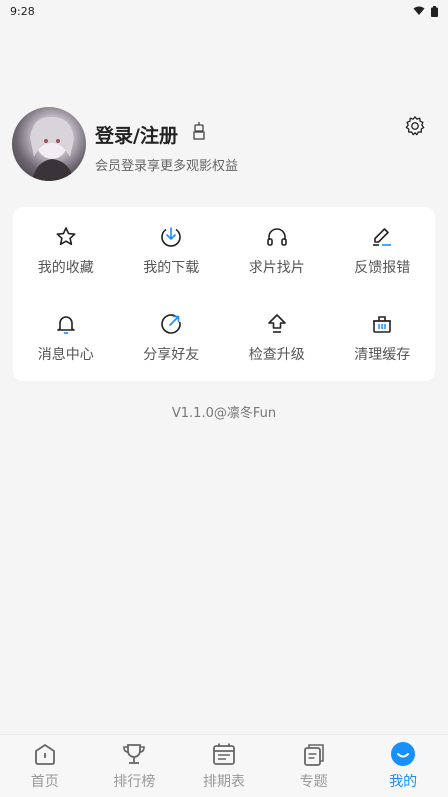 The width and height of the screenshot is (448, 797). Describe the element at coordinates (224, 145) in the screenshot. I see `profile-header: 登录/注册 会员登录享更多观影权益` at that location.